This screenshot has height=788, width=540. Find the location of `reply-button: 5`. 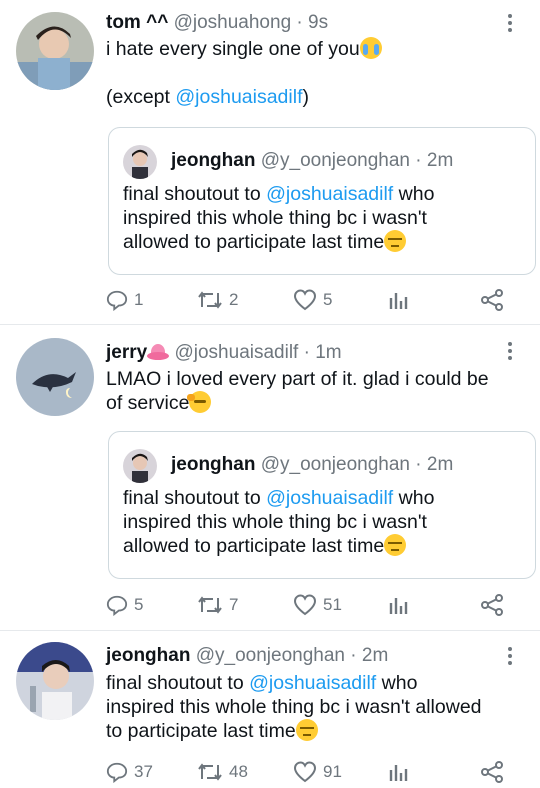

reply-button: 5 is located at coordinates (124, 605).